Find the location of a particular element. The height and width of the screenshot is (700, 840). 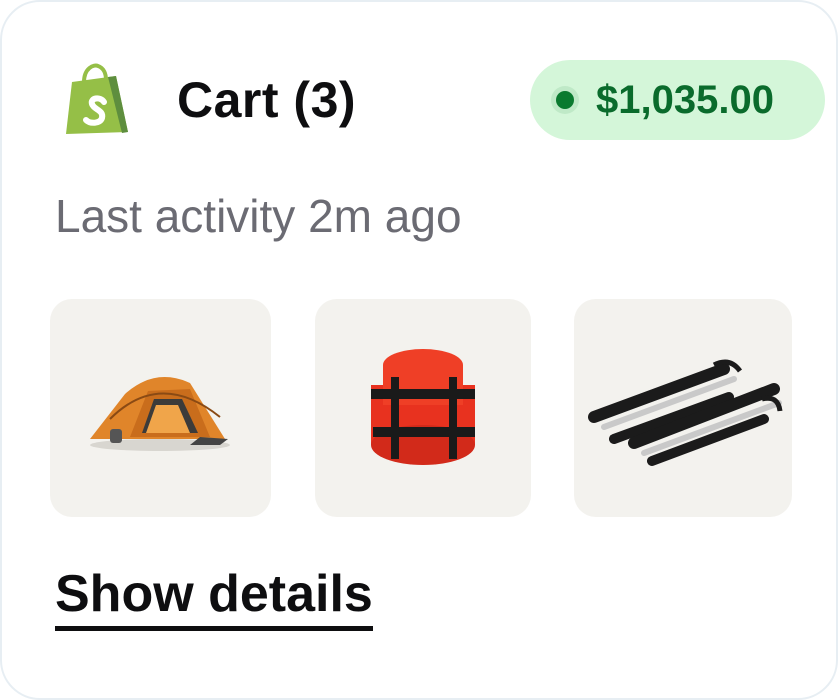

show-details-link: Show details is located at coordinates (214, 596).